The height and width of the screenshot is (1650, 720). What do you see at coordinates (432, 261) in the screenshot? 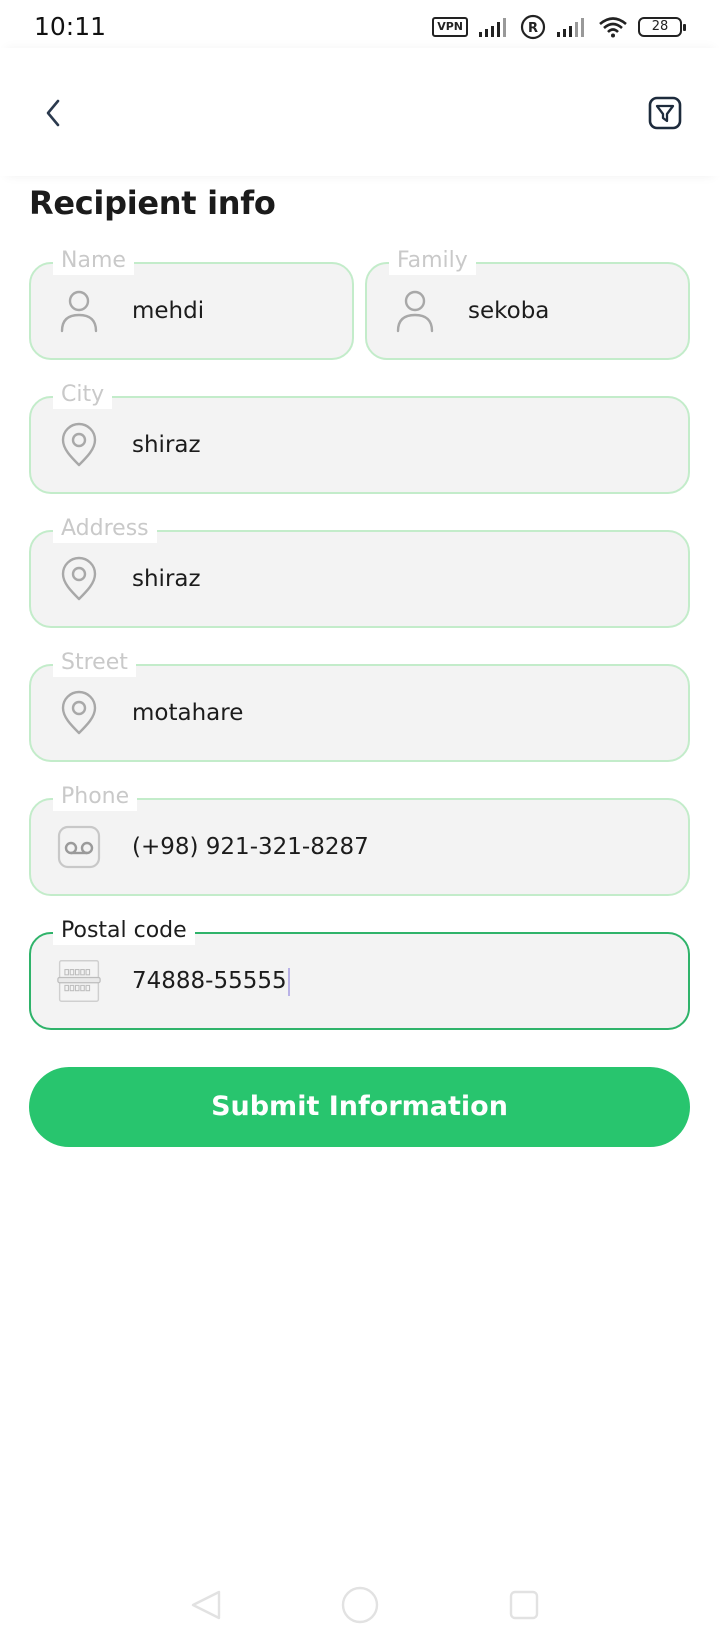
I see `family-label: Family` at bounding box center [432, 261].